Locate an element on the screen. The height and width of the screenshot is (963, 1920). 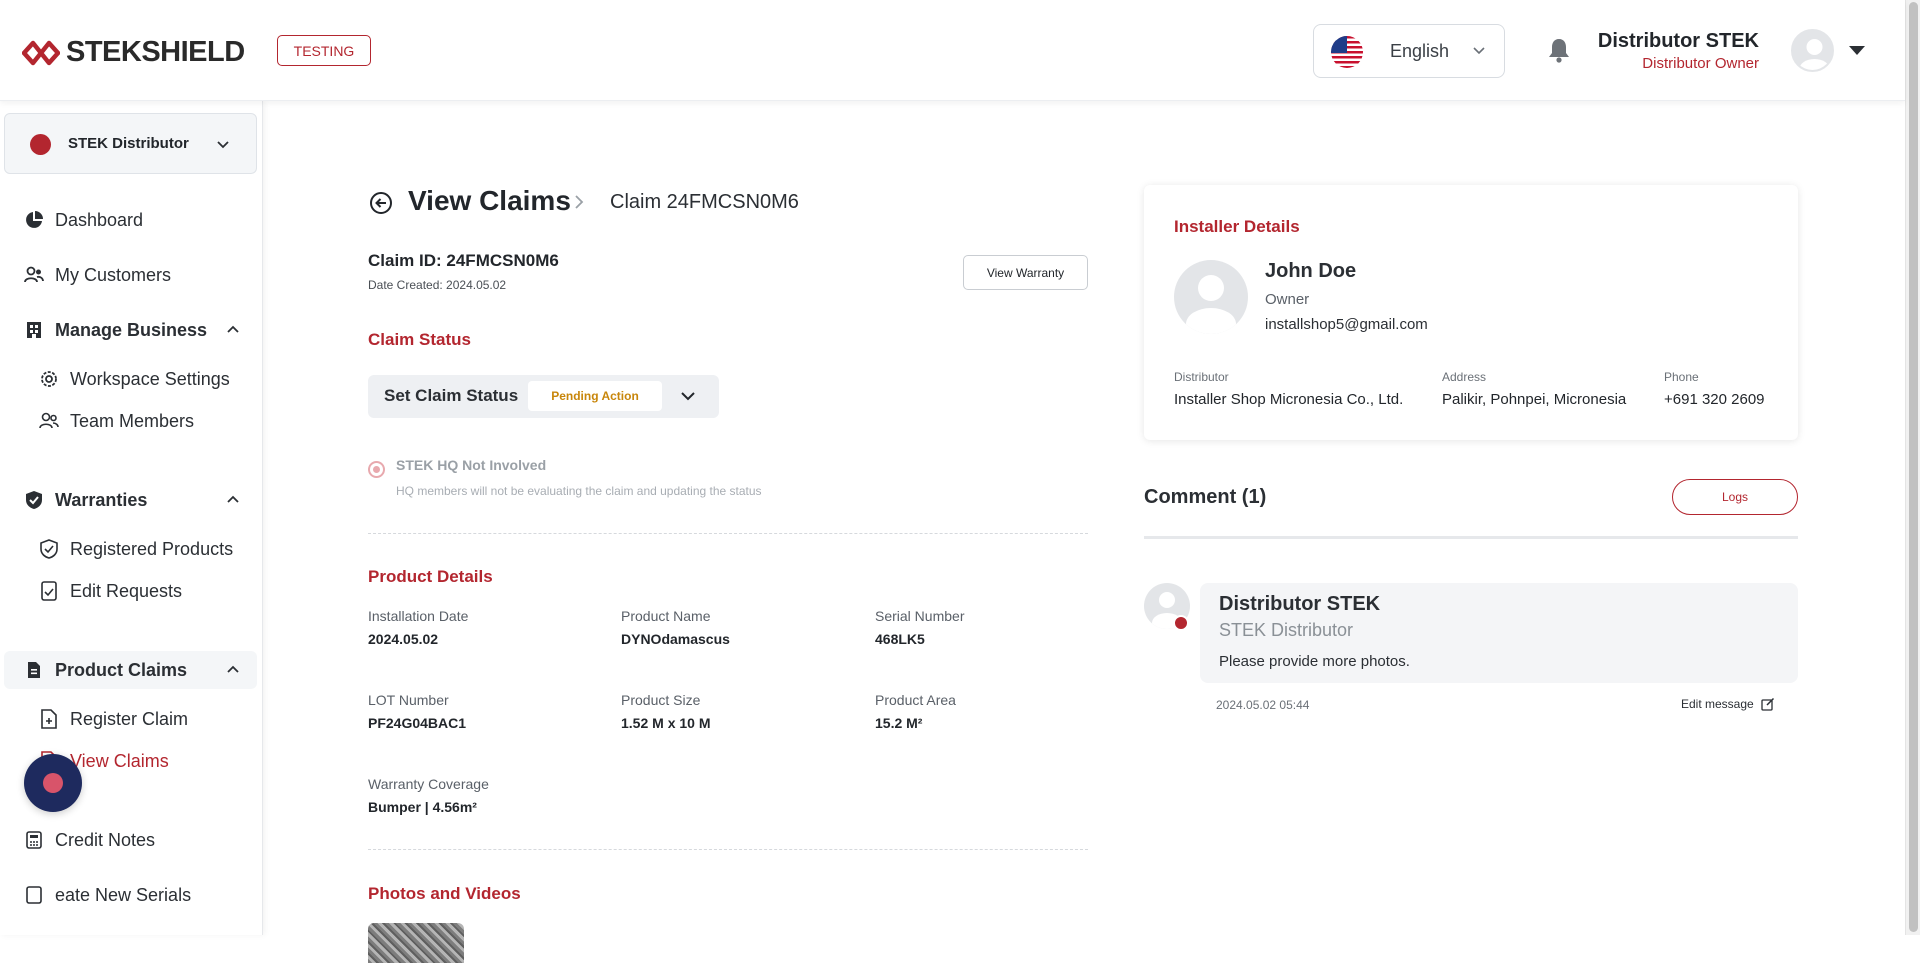
back-arrow-icon is located at coordinates (381, 203).